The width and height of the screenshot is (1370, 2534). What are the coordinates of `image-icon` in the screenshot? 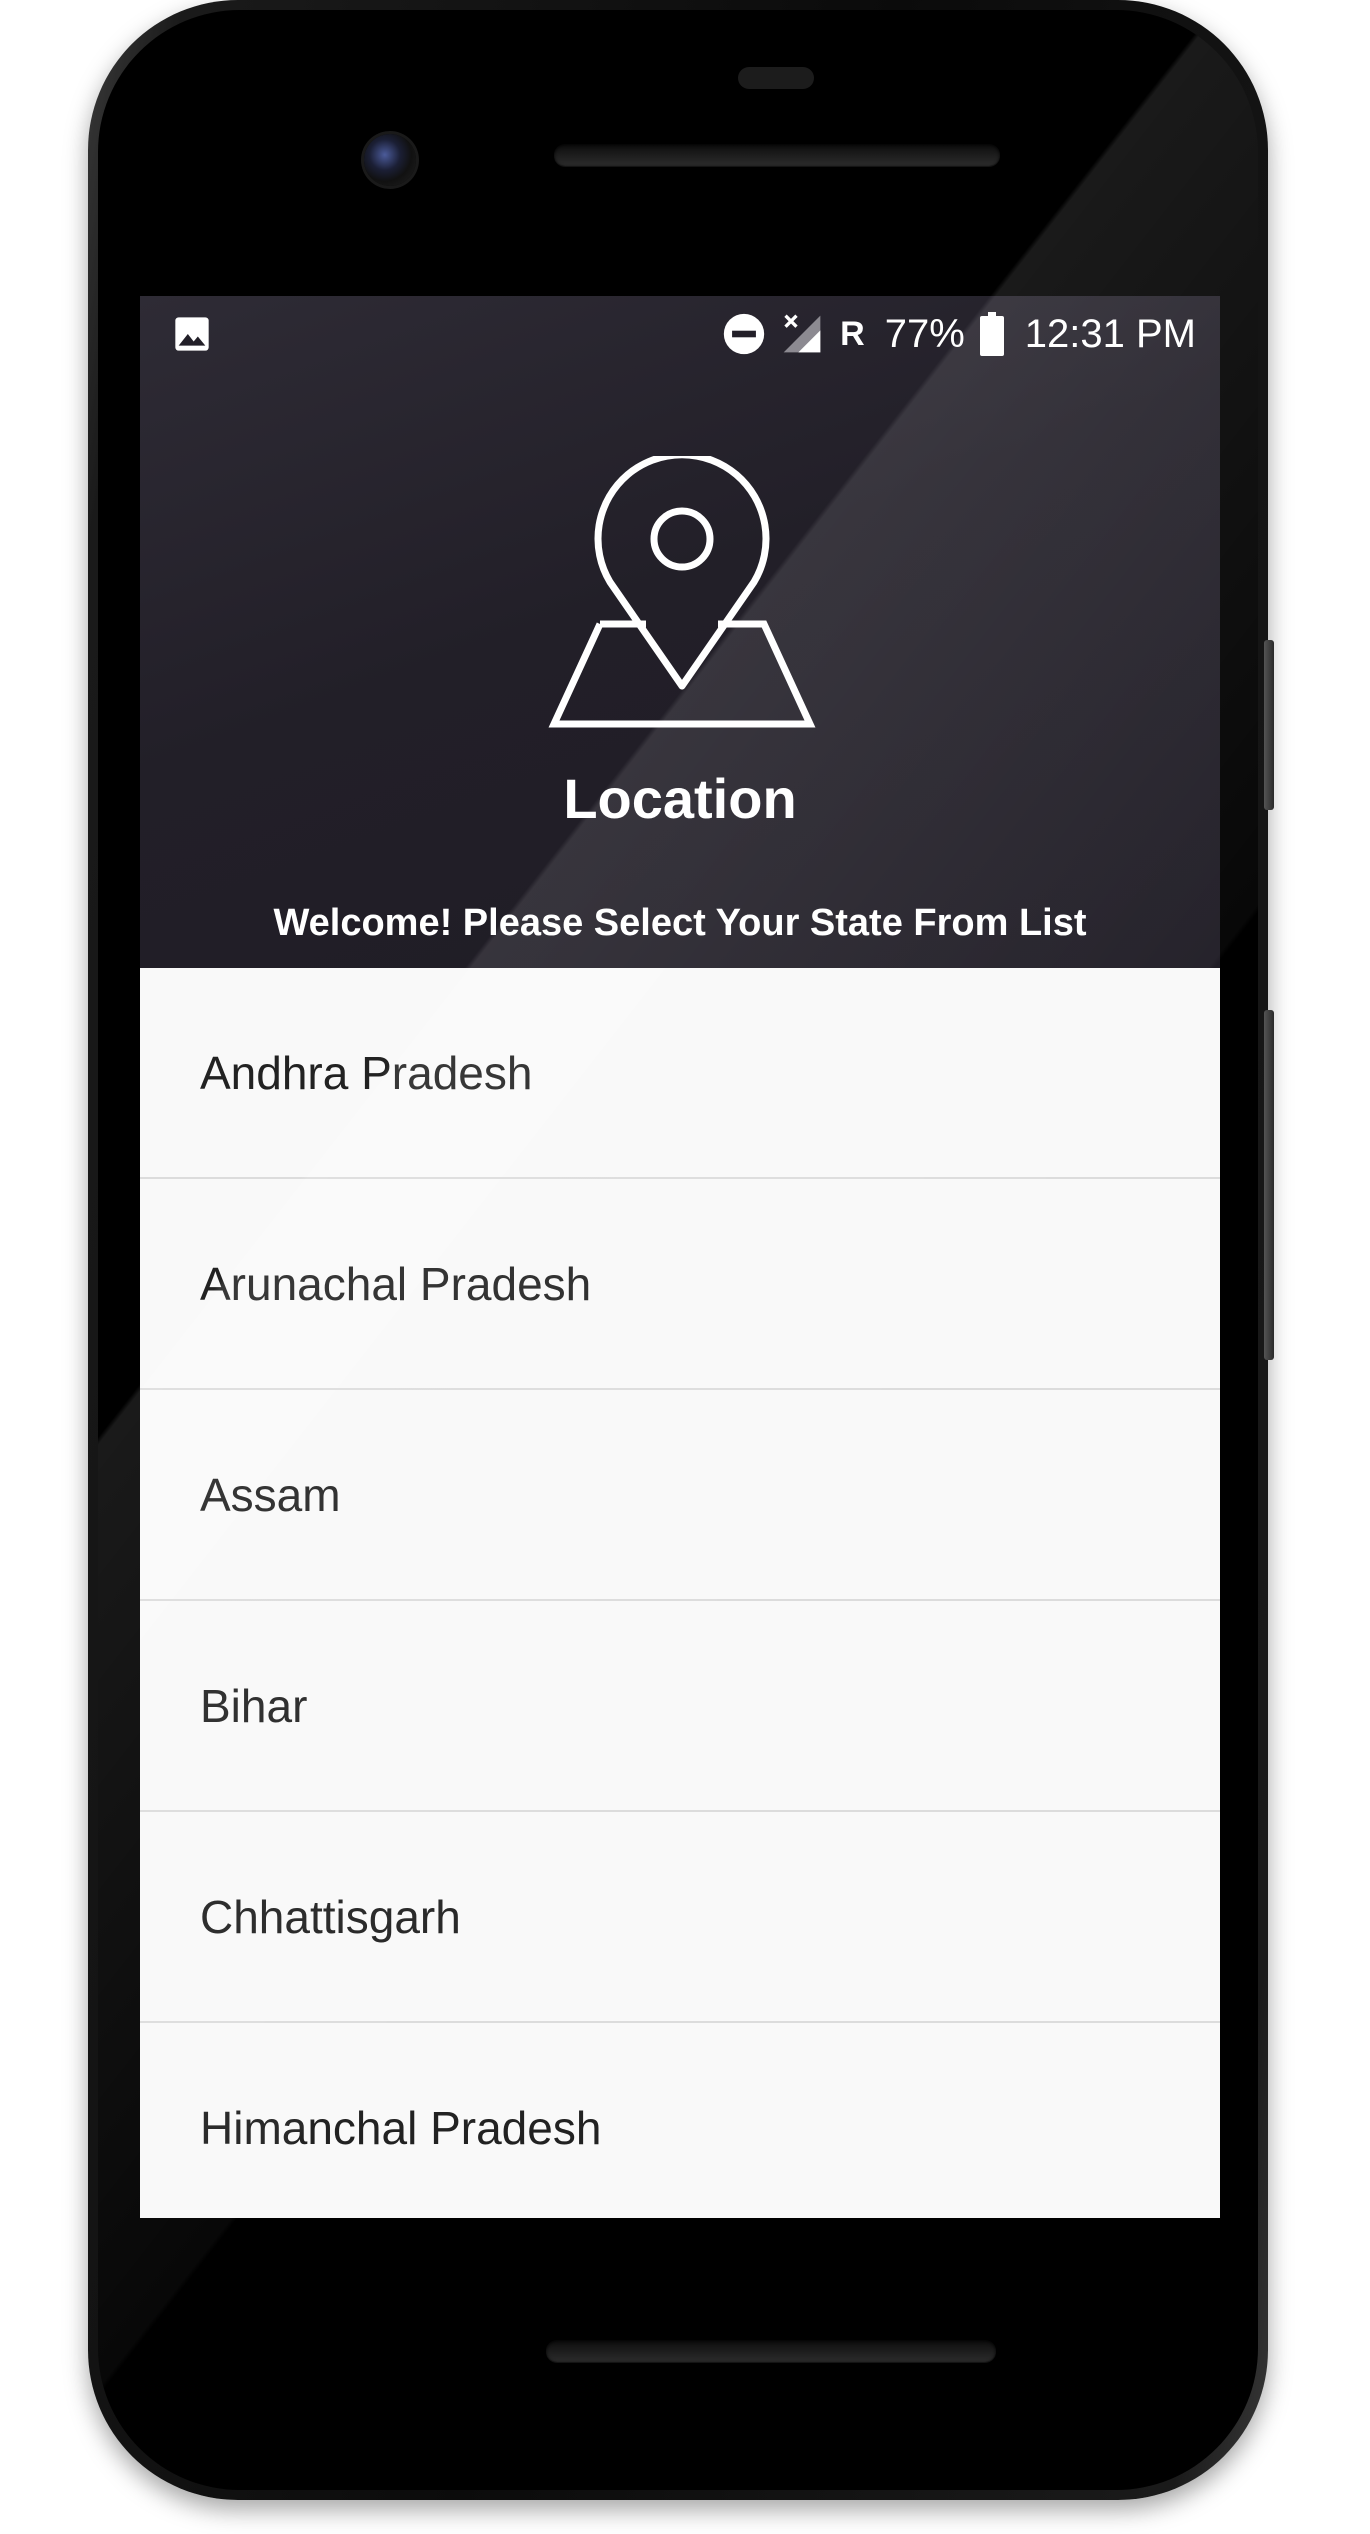 It's located at (192, 334).